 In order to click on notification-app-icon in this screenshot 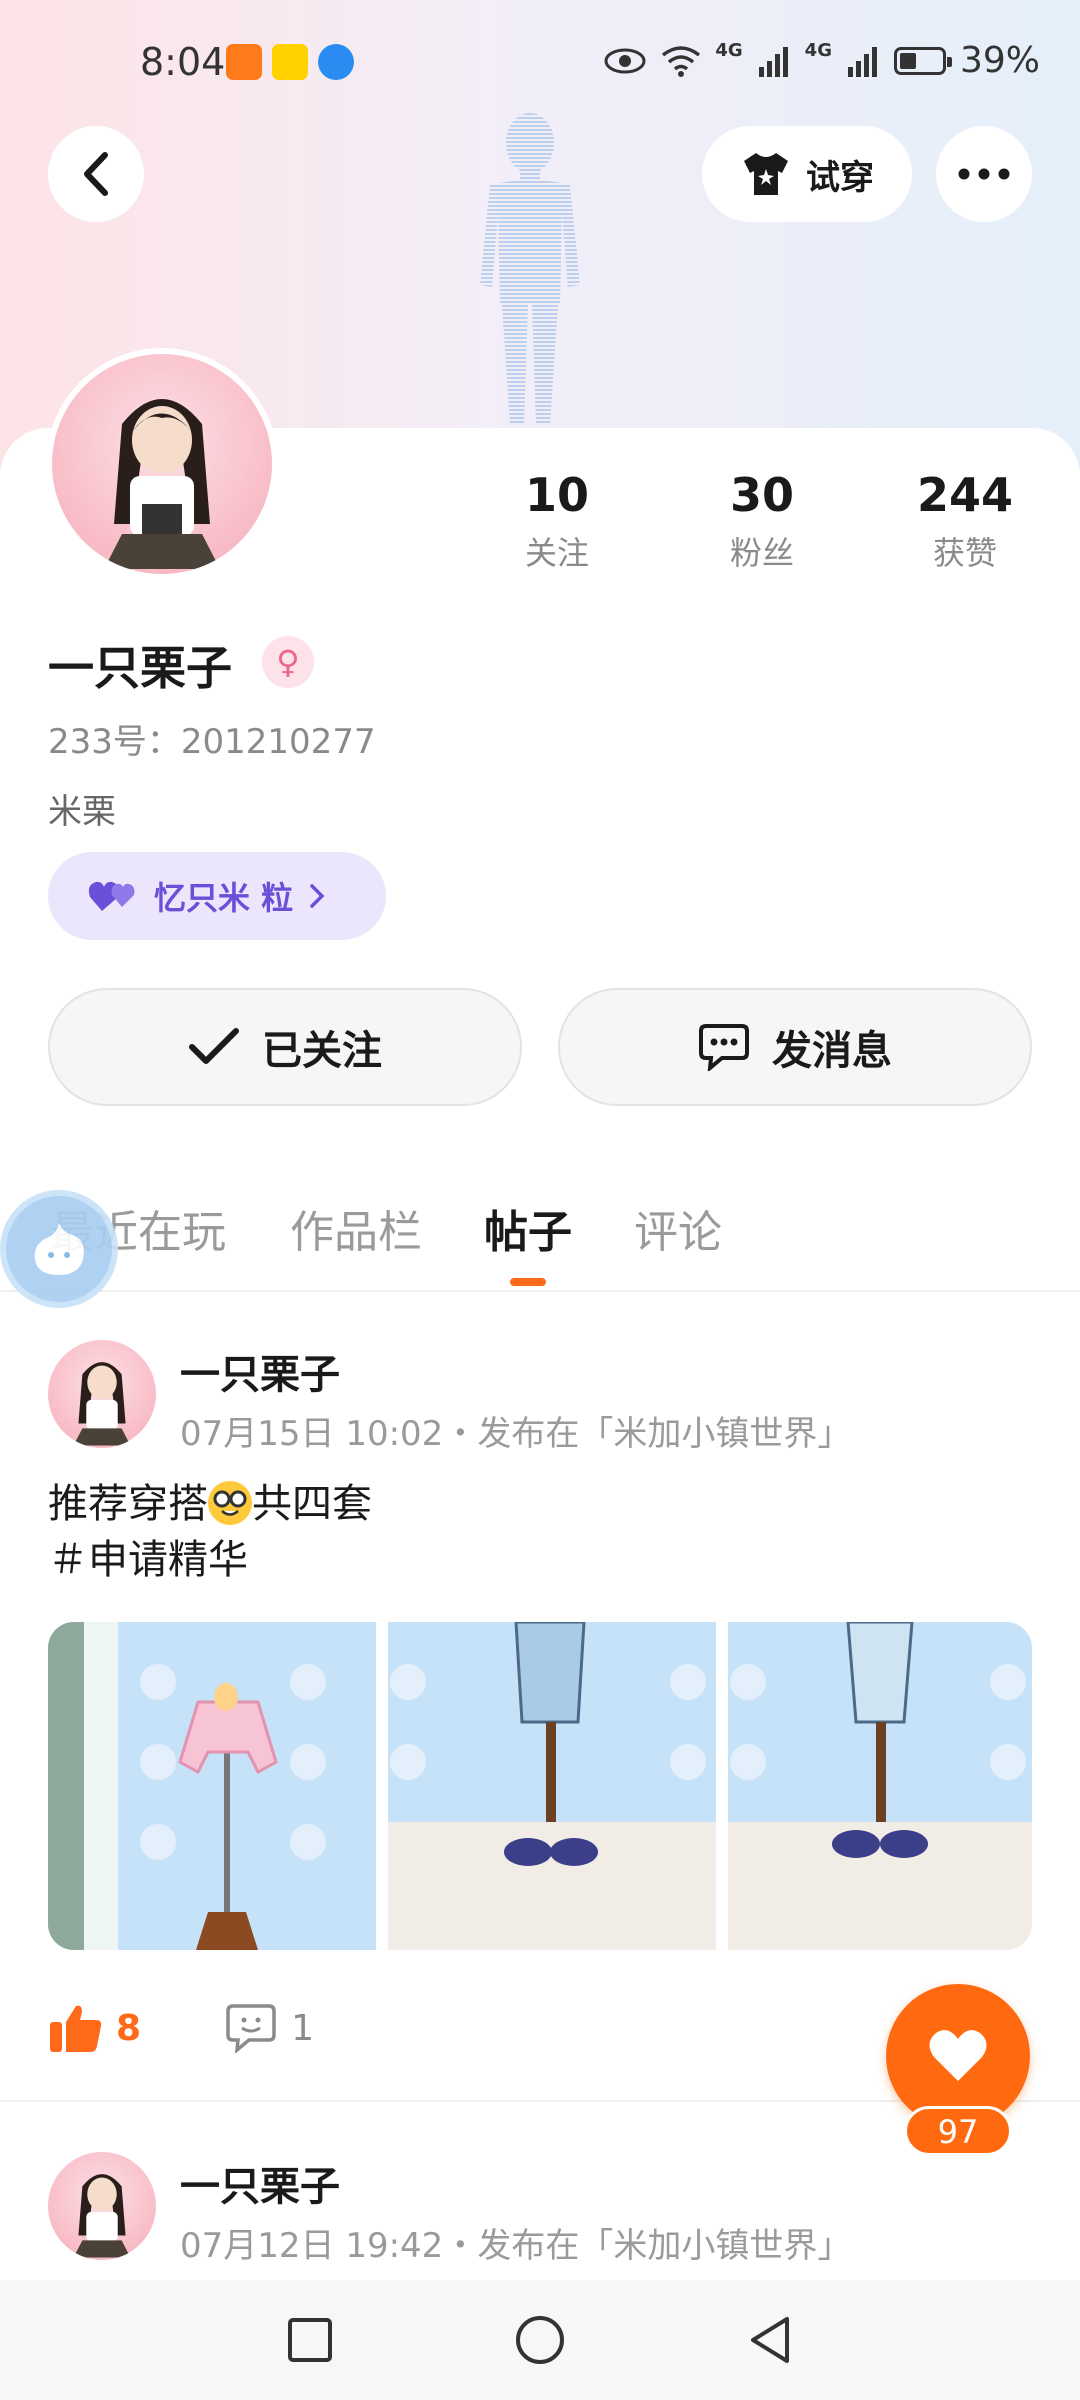, I will do `click(290, 62)`.